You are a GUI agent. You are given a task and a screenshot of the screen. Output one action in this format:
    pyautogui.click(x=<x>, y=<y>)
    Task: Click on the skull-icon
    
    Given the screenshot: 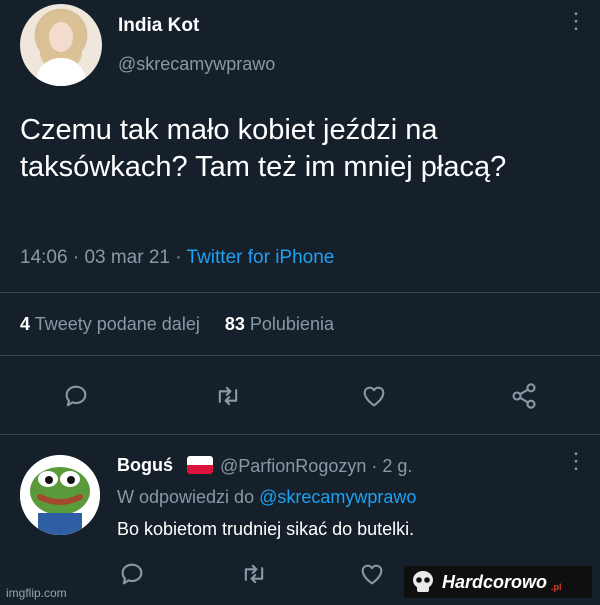 What is the action you would take?
    pyautogui.click(x=423, y=582)
    